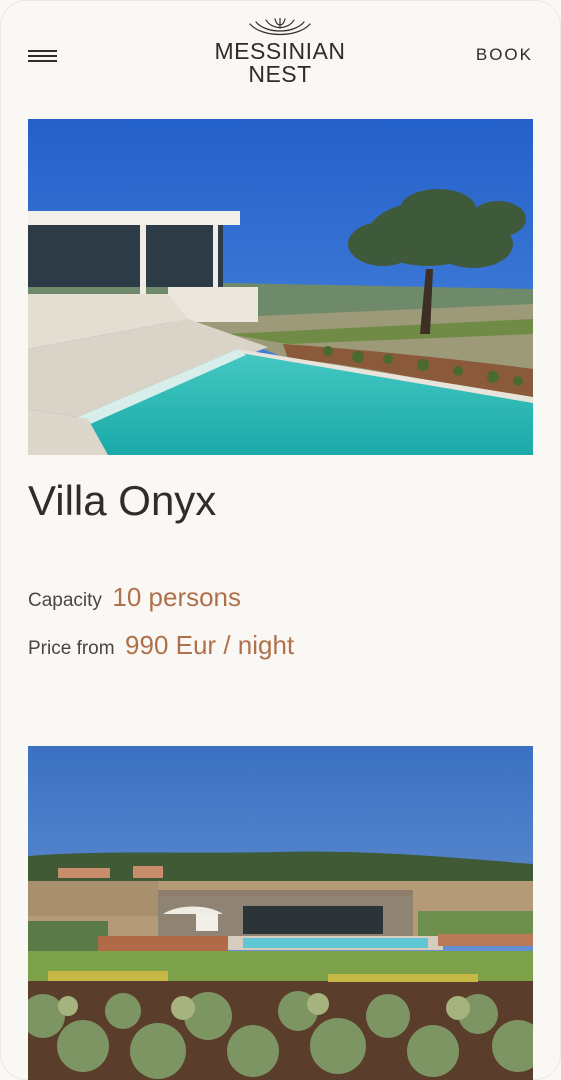 The width and height of the screenshot is (561, 1080). I want to click on capacity-row: Capacity 10 persons, so click(134, 597).